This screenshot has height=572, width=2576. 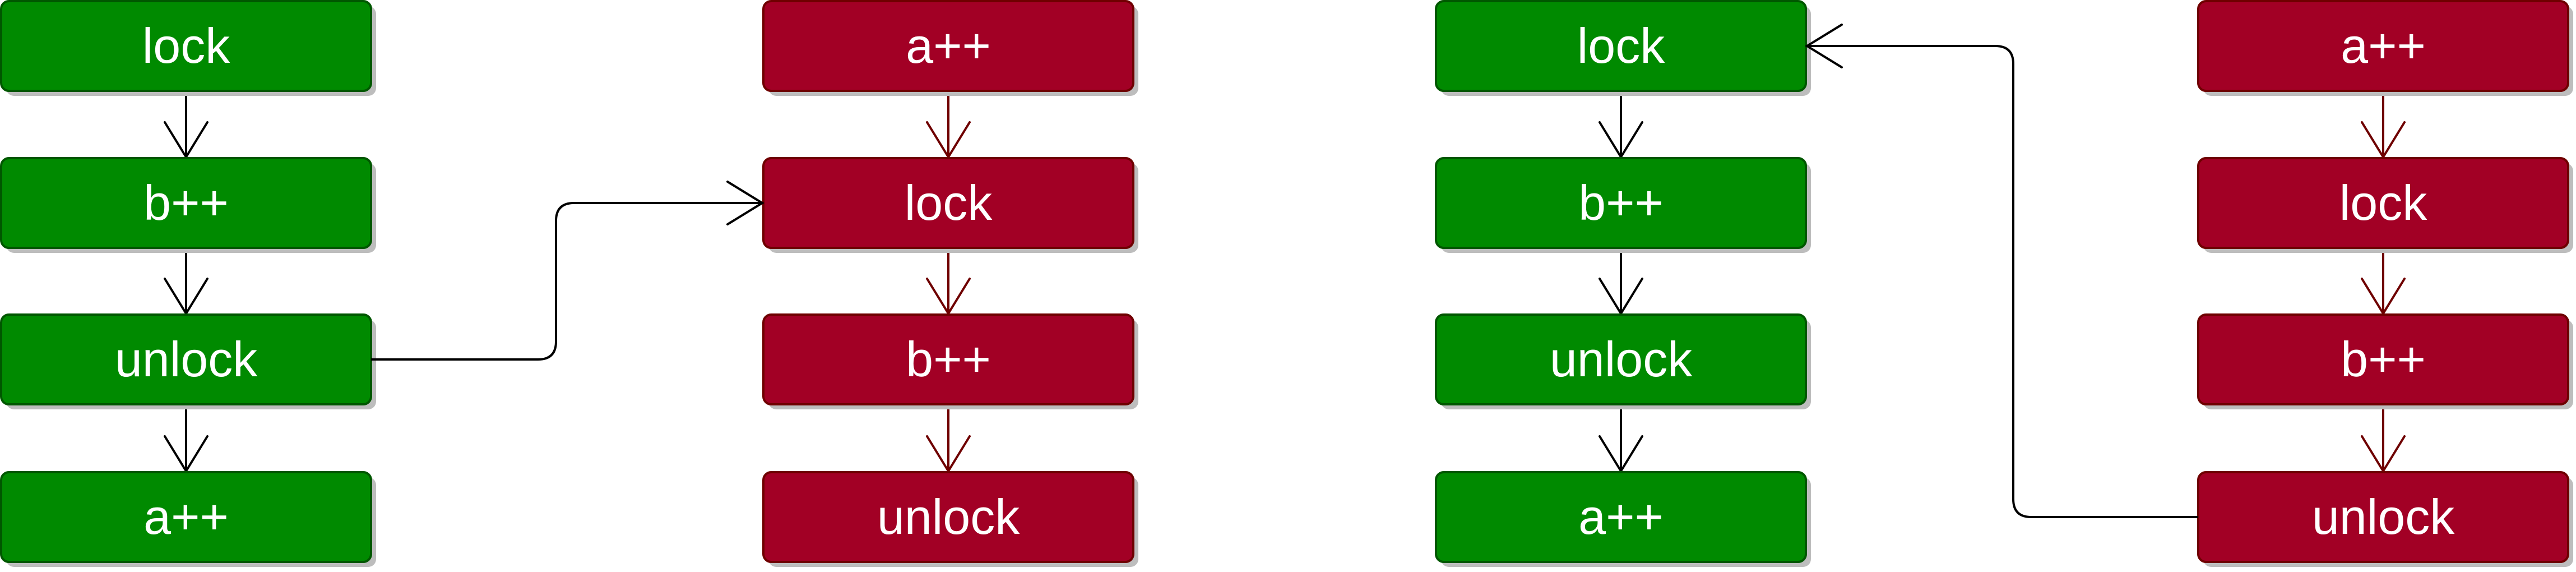 I want to click on flow-3-node-unlock: unlock, so click(x=1623, y=361).